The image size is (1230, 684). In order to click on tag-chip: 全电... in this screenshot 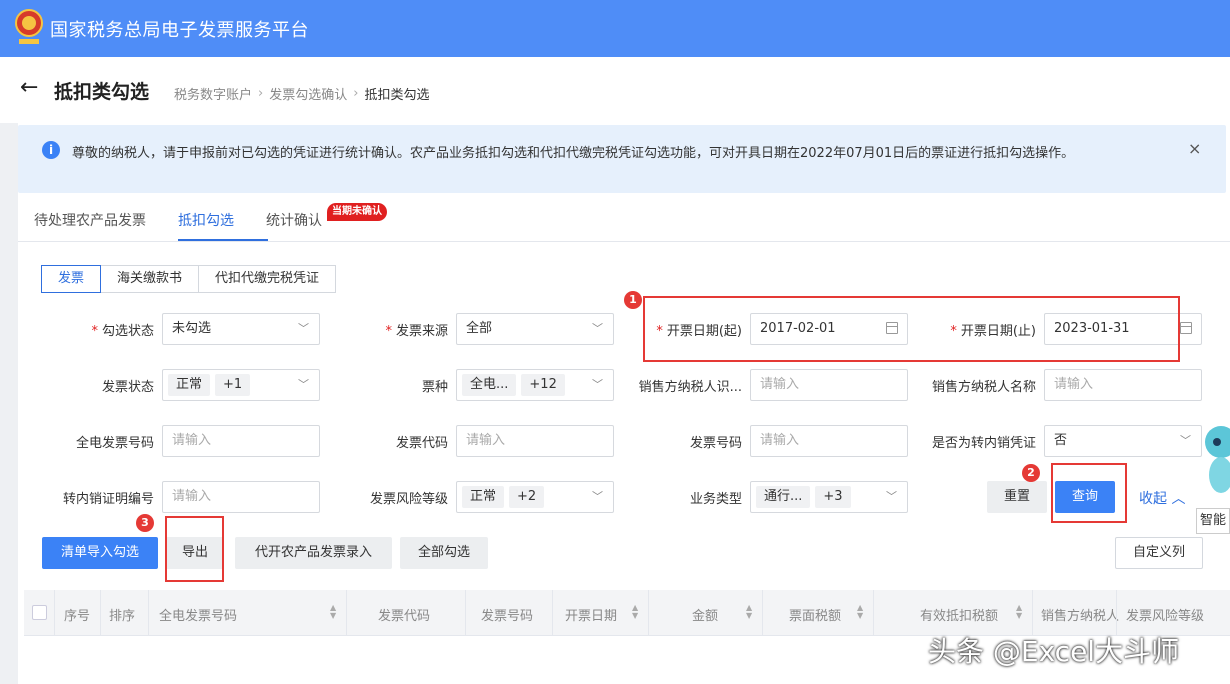, I will do `click(489, 385)`.